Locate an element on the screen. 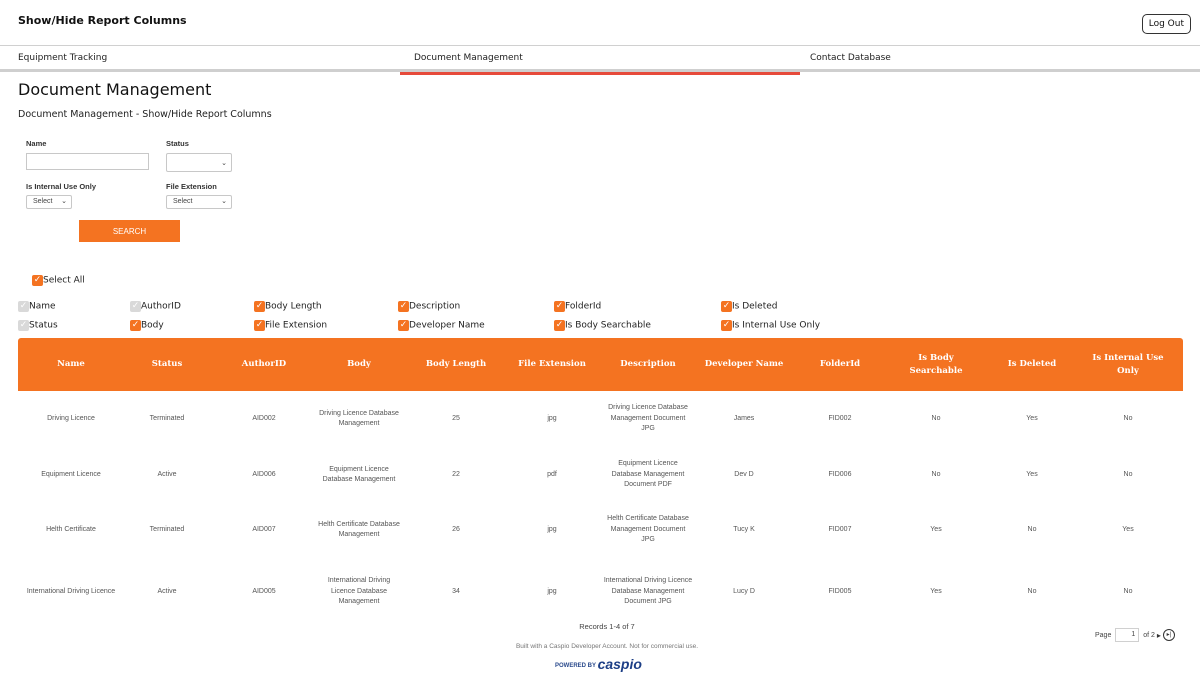  powered-by-label: POWERED BY is located at coordinates (575, 666).